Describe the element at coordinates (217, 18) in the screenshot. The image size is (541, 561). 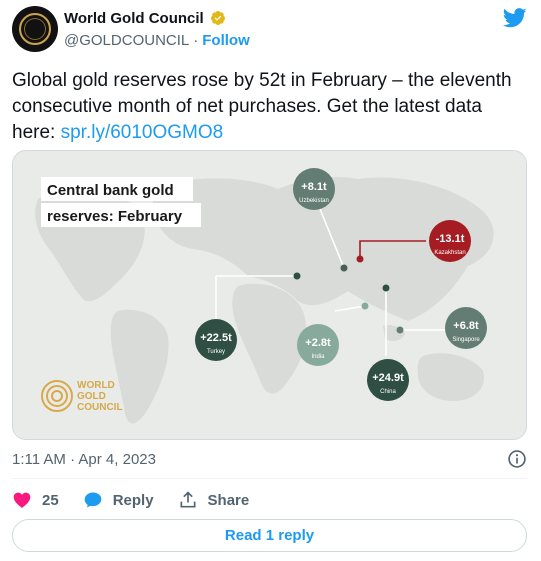
I see `verified-badge-icon` at that location.